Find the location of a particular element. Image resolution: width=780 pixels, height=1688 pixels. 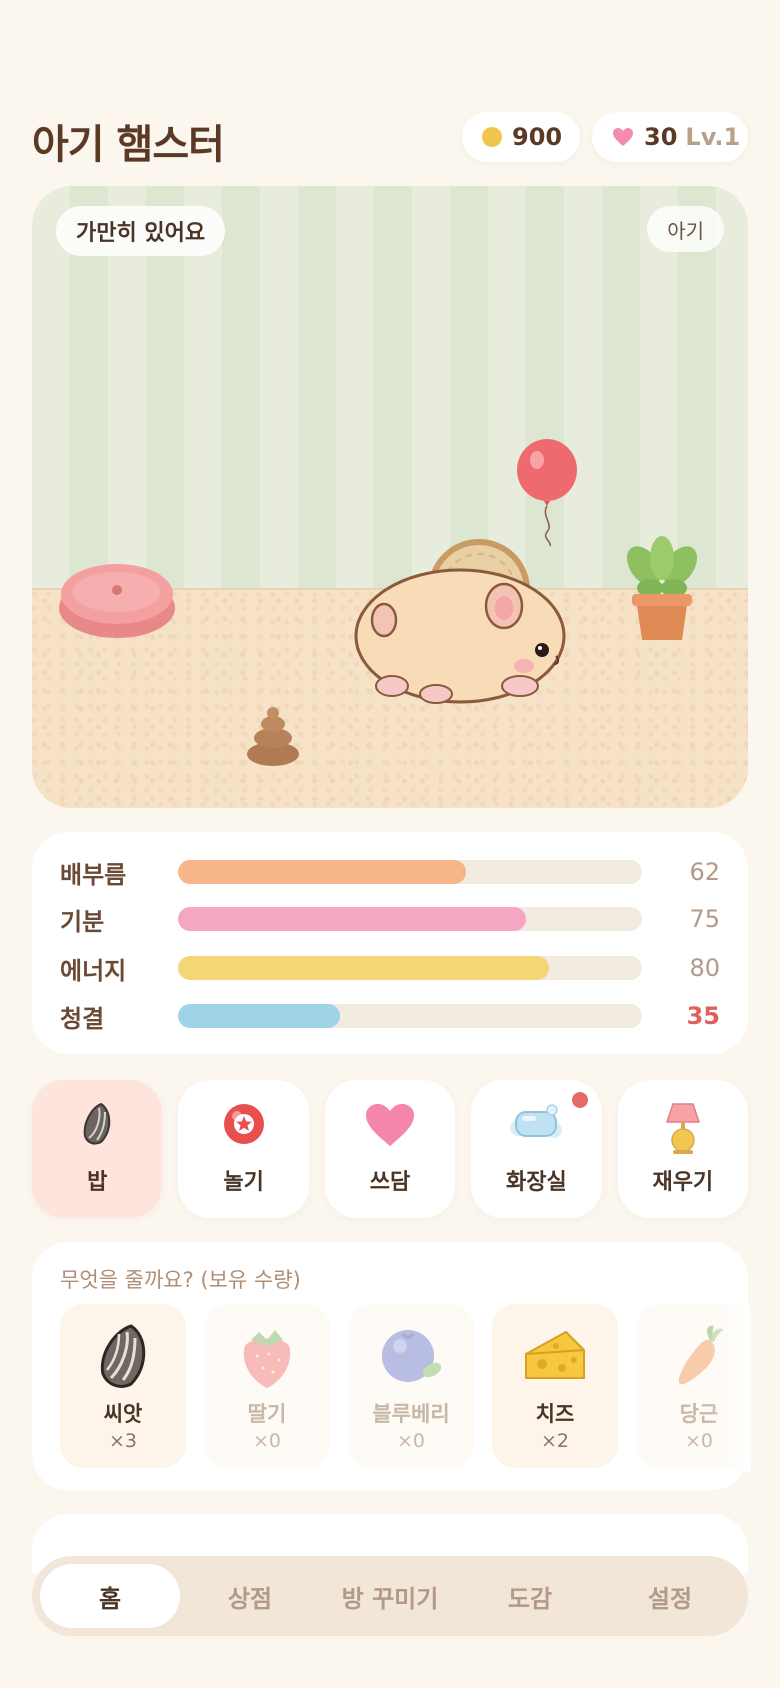

strawberry-icon is located at coordinates (267, 1359).